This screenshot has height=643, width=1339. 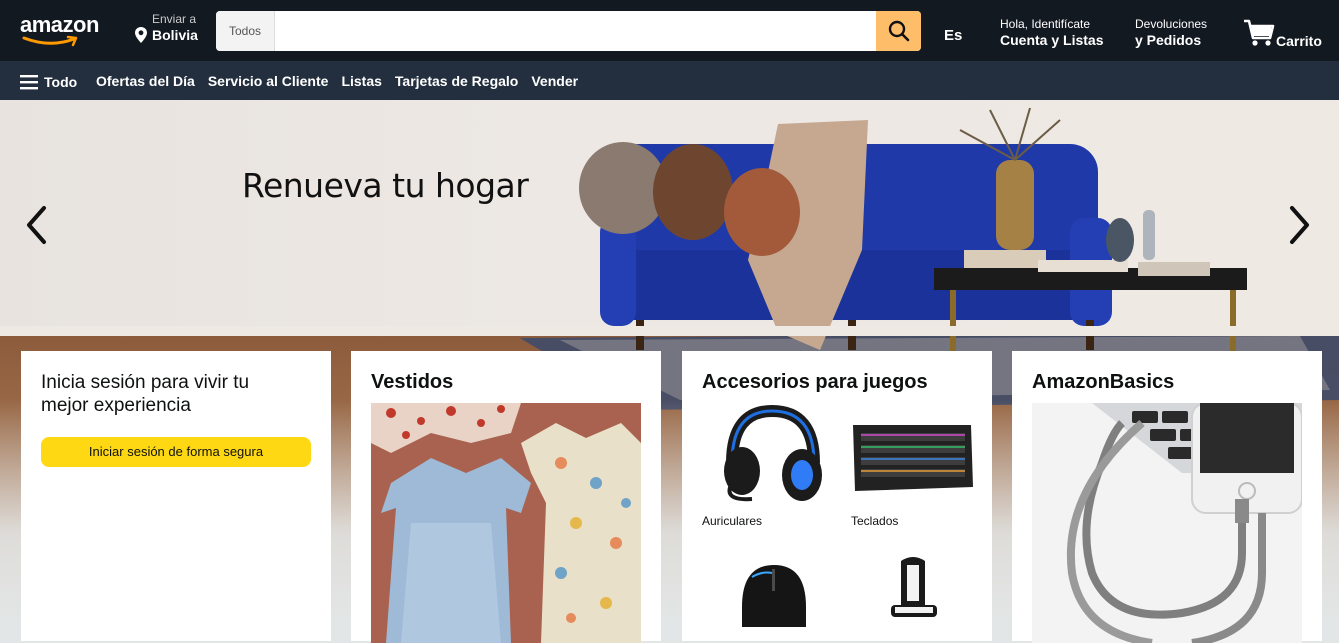 I want to click on signin-button: Iniciar sesión de forma segura, so click(x=176, y=452).